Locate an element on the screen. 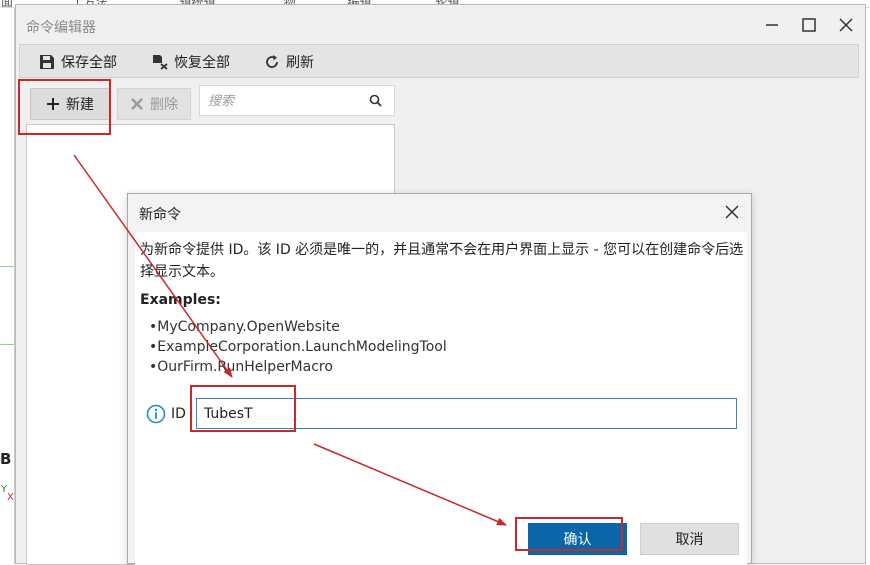 The height and width of the screenshot is (565, 870). delete-icon is located at coordinates (137, 104).